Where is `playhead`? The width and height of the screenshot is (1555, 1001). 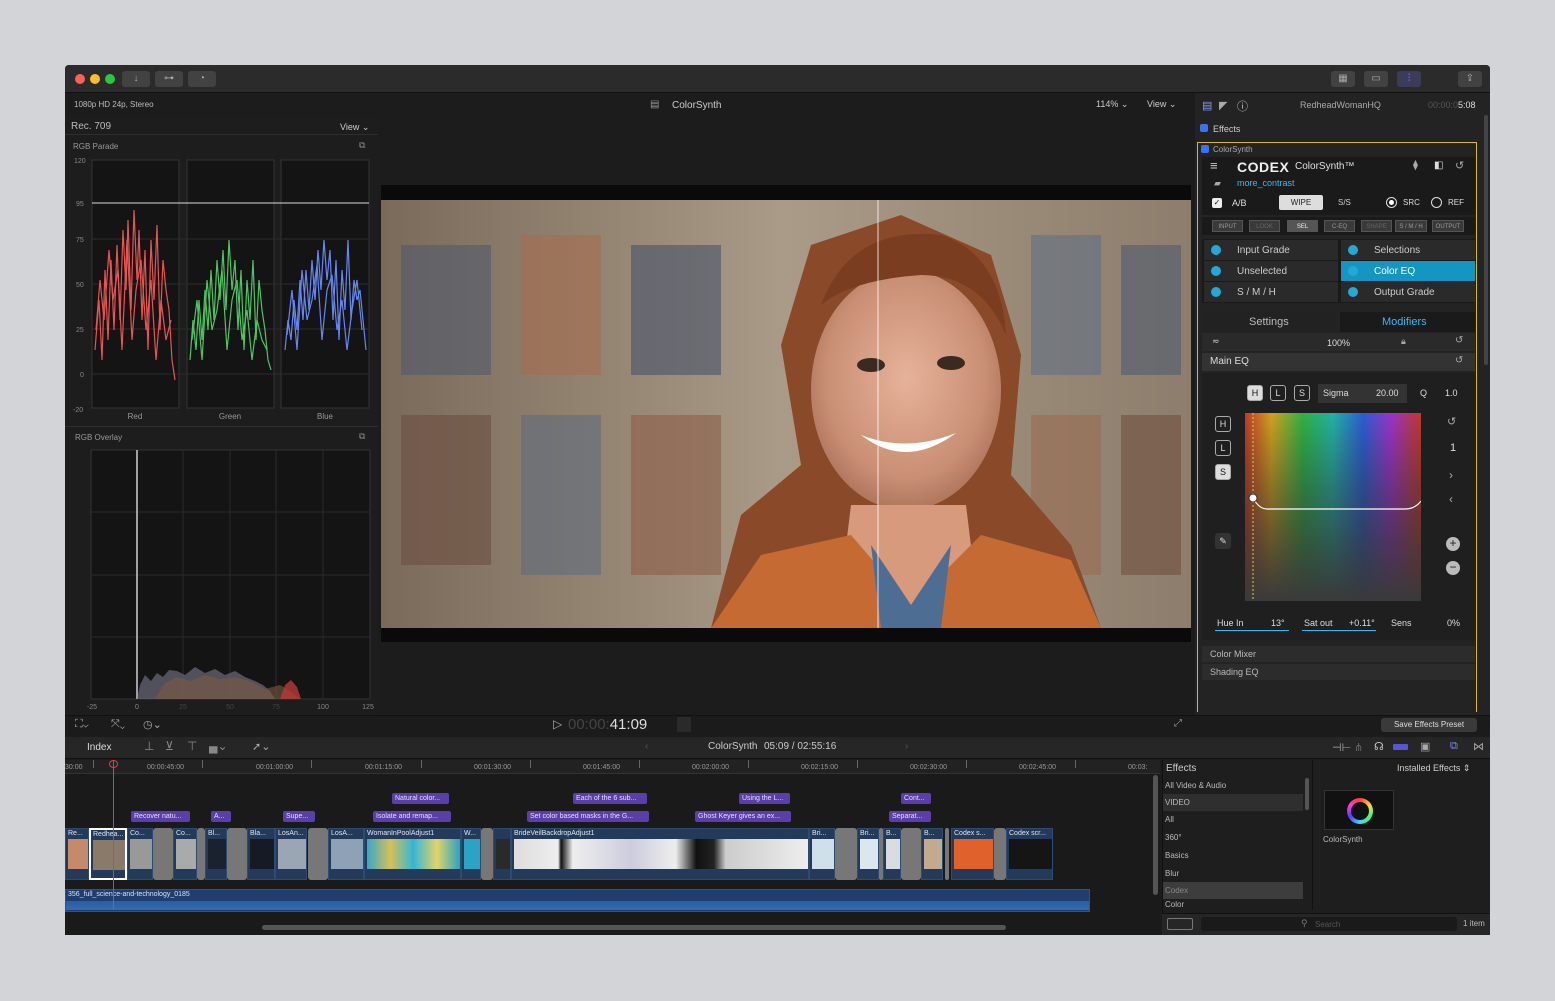 playhead is located at coordinates (113, 835).